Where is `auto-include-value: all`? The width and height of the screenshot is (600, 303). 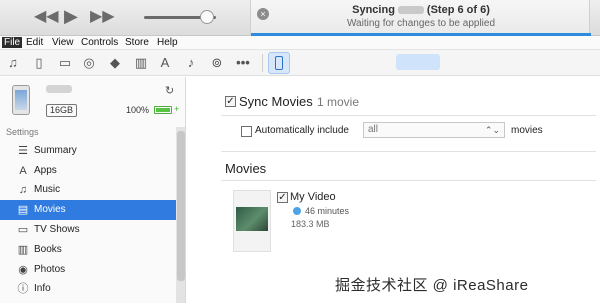 auto-include-value: all is located at coordinates (373, 129).